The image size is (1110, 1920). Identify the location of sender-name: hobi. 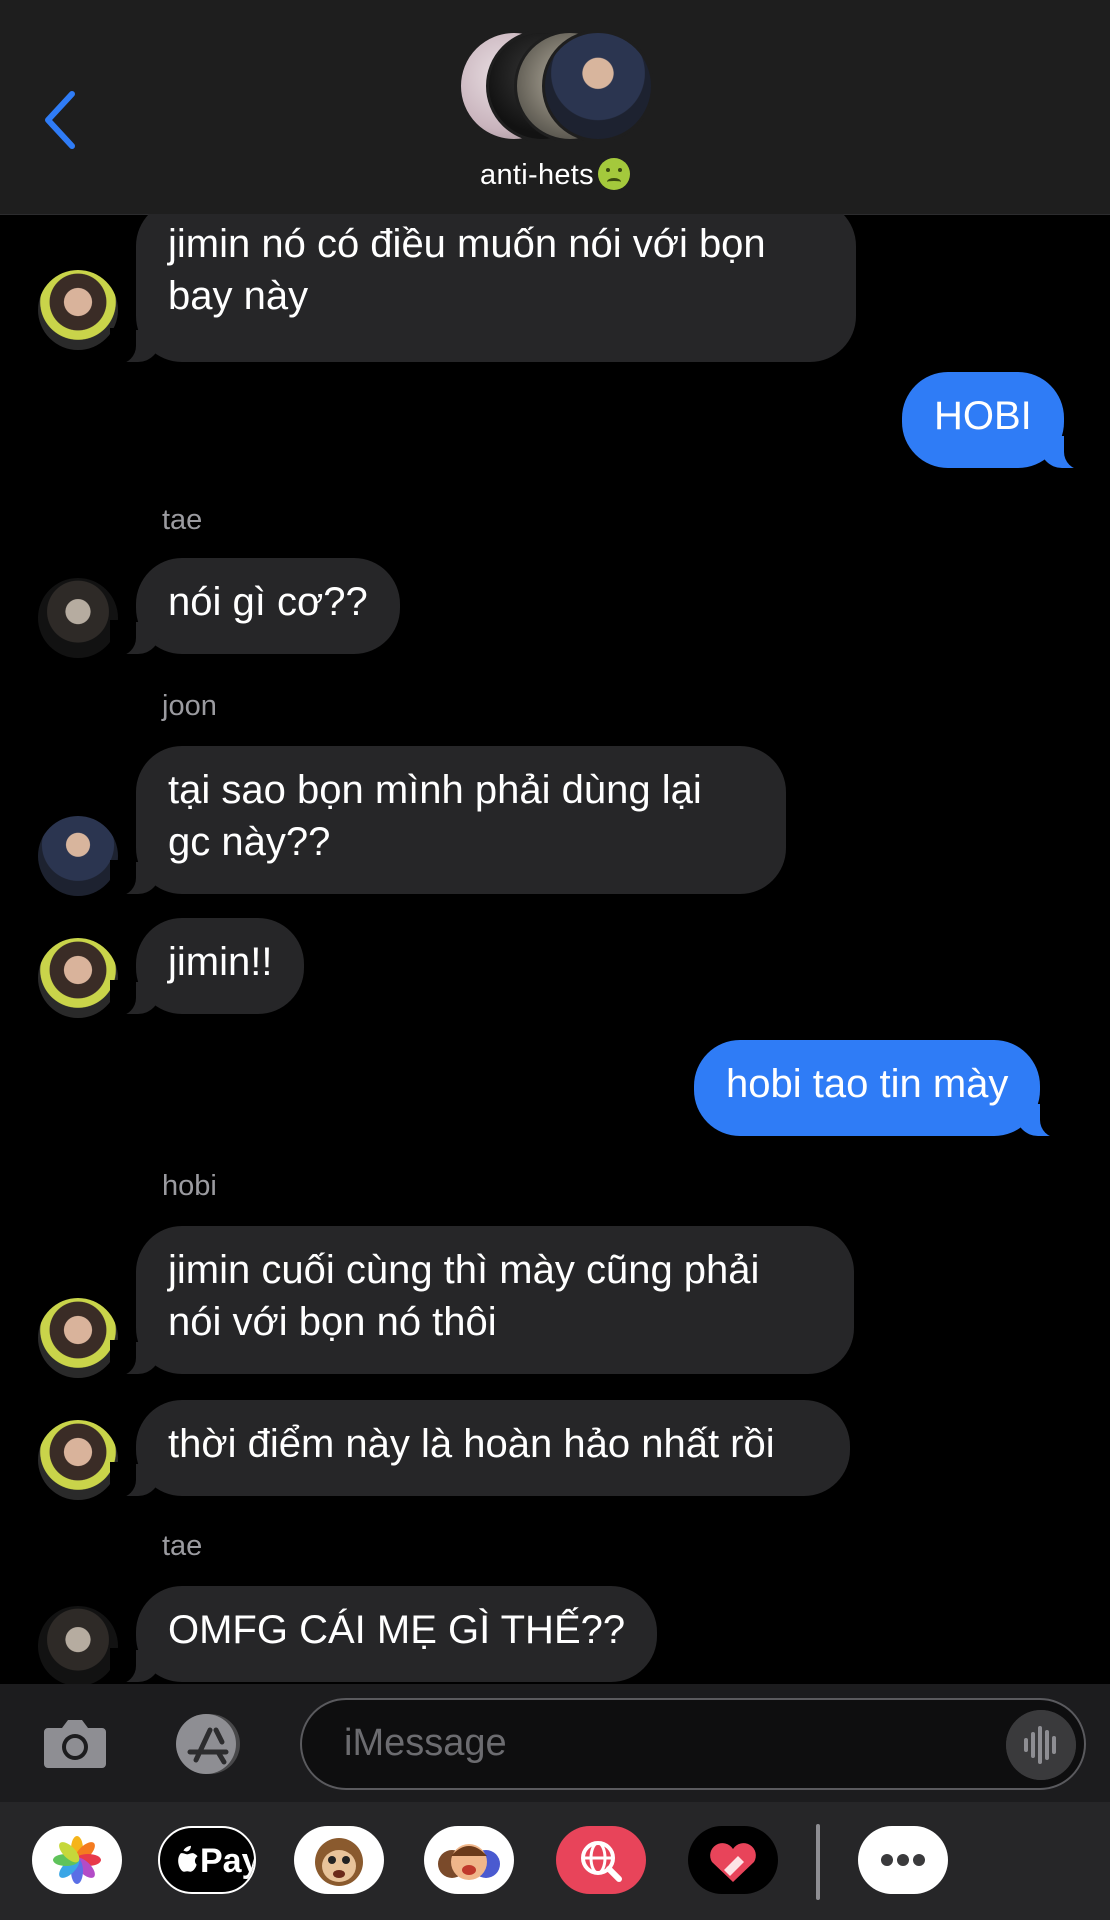
(189, 1186).